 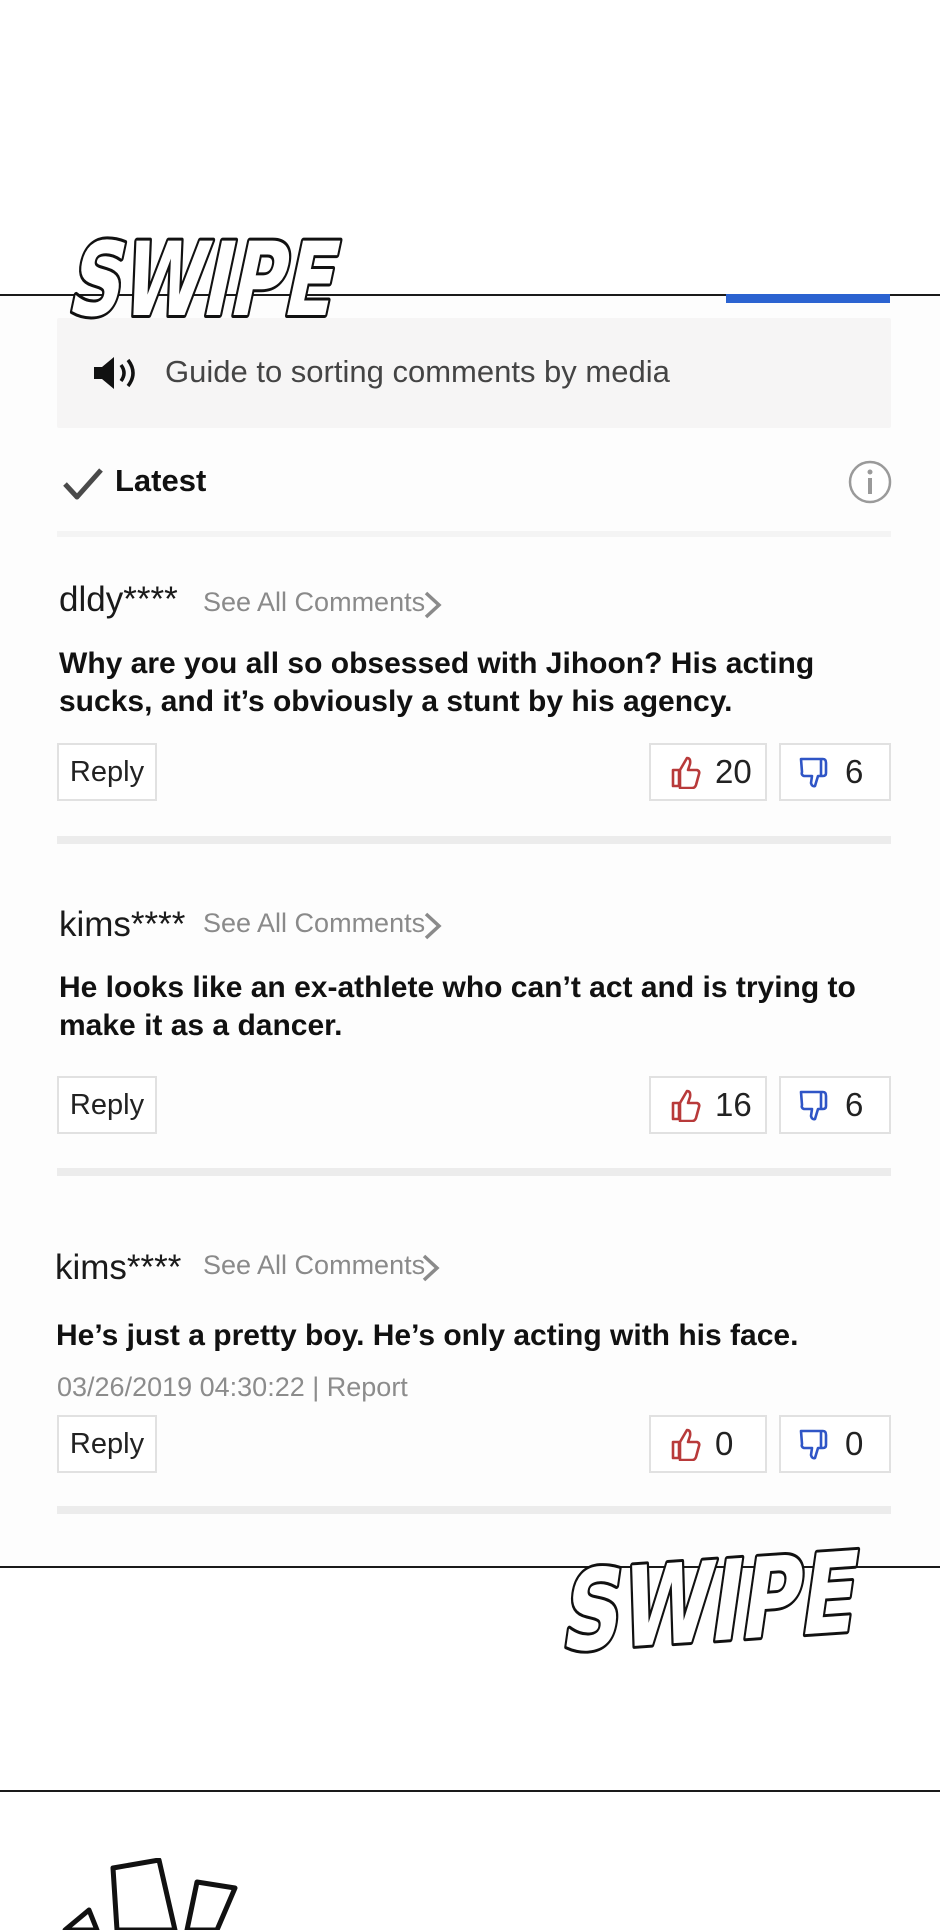 I want to click on dislike-count: 0, so click(x=854, y=1443).